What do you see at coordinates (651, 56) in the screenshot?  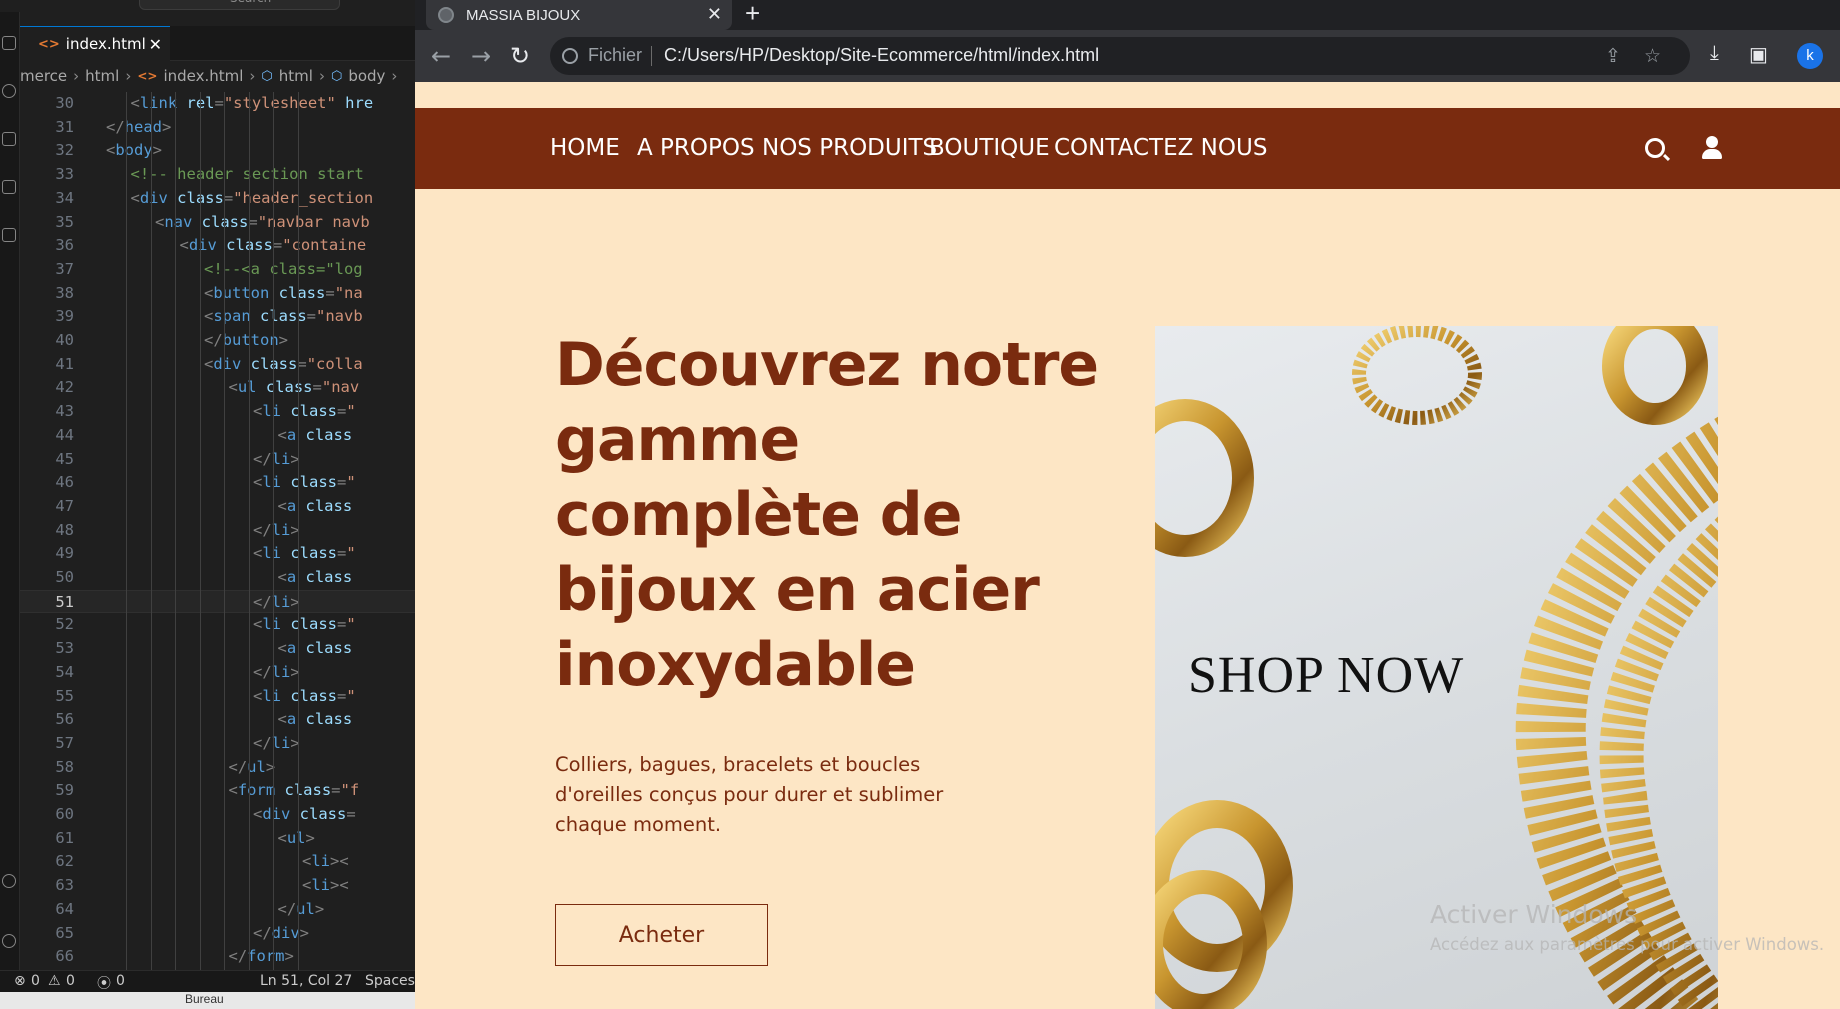 I see `divider` at bounding box center [651, 56].